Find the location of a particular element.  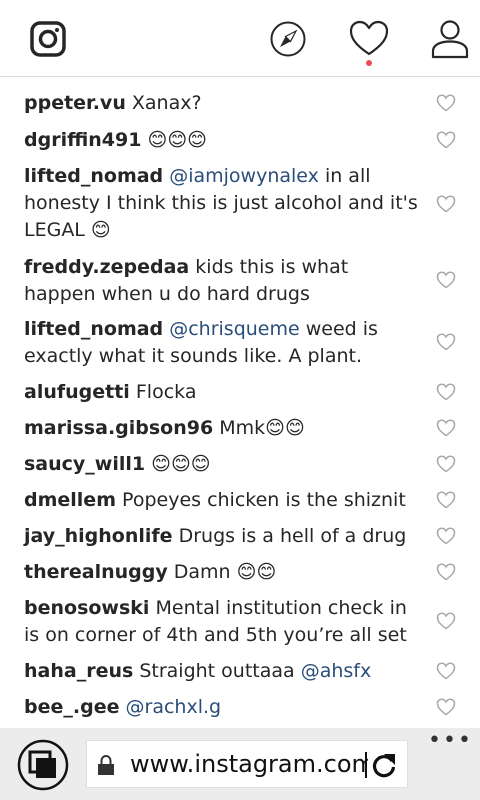

comment-text: jay_highonlife Drugs is a hell of a drug is located at coordinates (222, 536).